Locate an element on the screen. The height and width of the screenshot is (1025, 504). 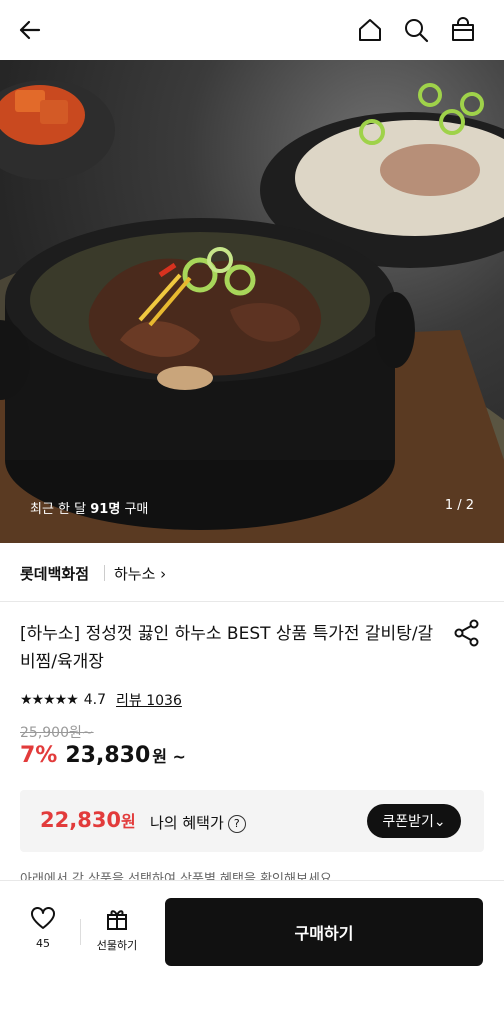
gift-icon is located at coordinates (117, 920).